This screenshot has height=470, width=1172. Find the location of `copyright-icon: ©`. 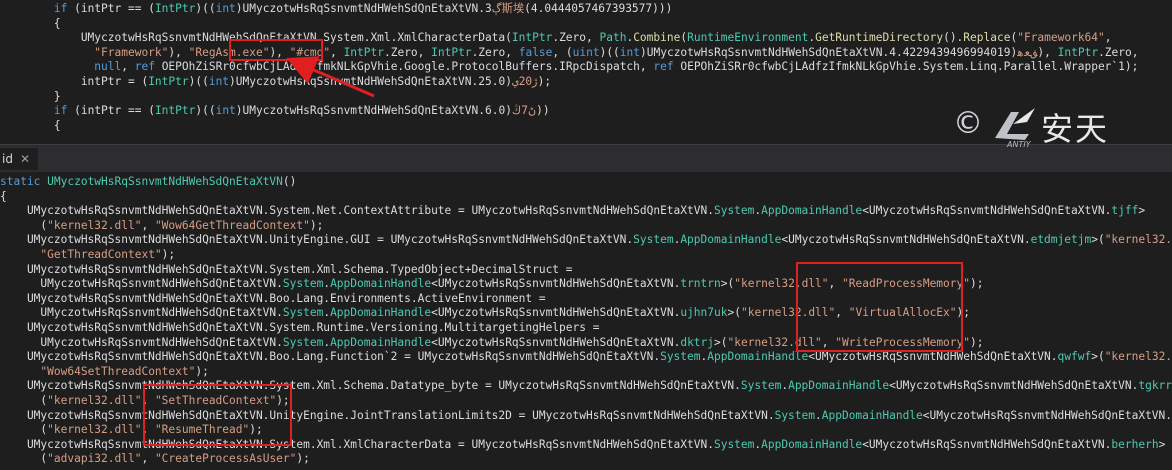

copyright-icon: © is located at coordinates (968, 123).